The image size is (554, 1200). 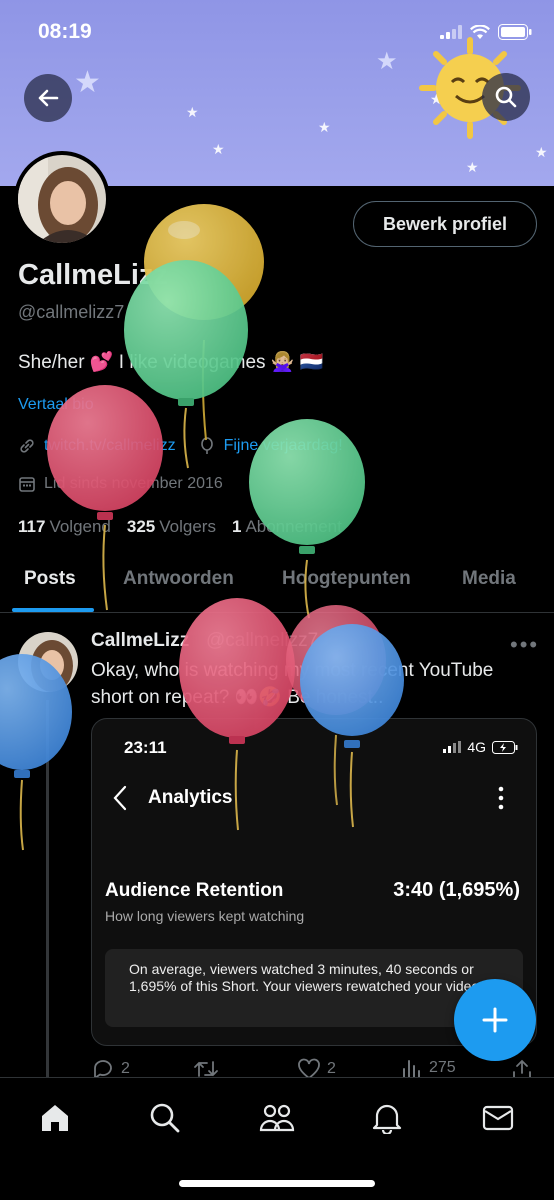 I want to click on views-icon, so click(x=411, y=1069).